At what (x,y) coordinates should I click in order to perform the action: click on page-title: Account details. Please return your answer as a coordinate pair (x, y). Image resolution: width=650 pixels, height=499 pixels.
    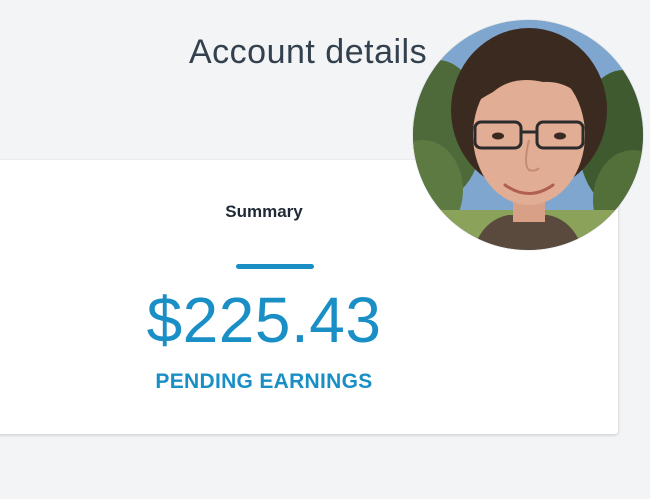
    Looking at the image, I should click on (308, 52).